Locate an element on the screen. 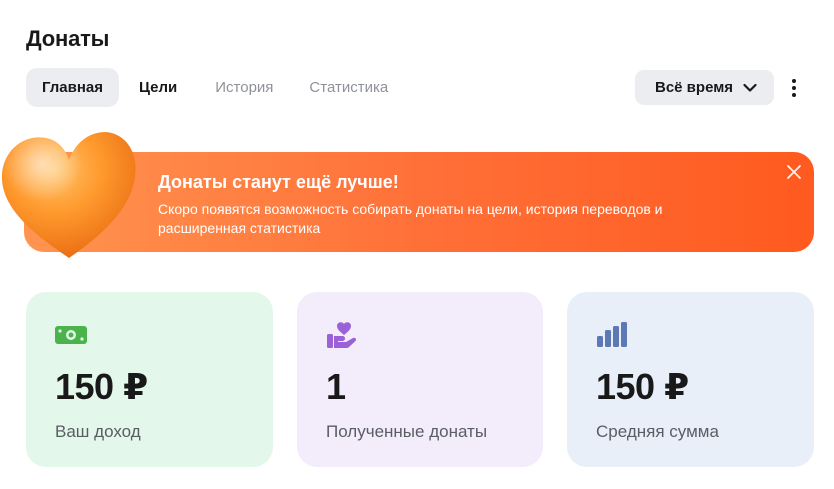  bar-chart-icon is located at coordinates (612, 334).